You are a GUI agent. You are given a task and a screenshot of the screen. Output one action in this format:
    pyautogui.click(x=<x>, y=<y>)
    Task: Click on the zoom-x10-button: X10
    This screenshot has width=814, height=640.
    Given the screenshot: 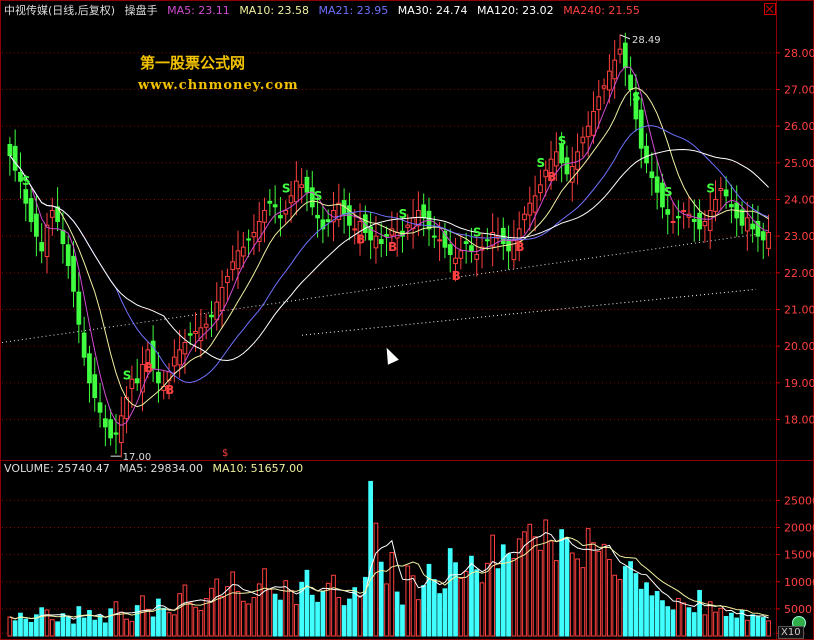 What is the action you would take?
    pyautogui.click(x=791, y=632)
    